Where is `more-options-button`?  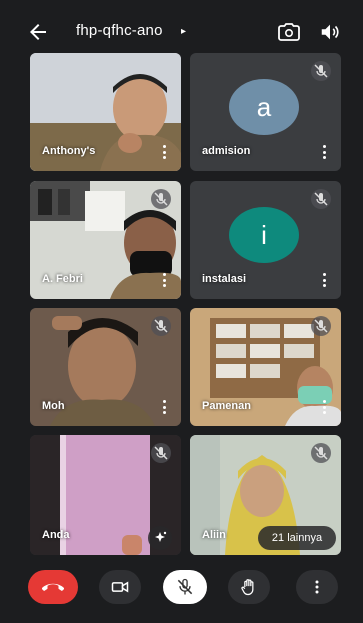 more-options-button is located at coordinates (317, 587).